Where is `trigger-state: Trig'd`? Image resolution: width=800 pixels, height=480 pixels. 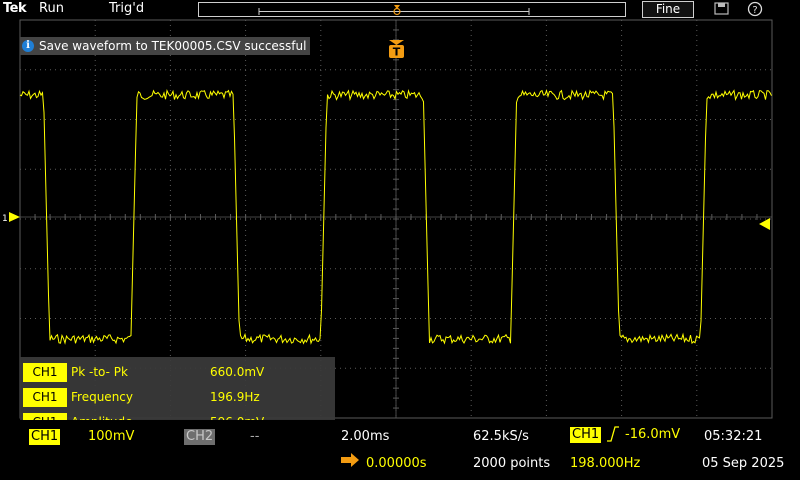 trigger-state: Trig'd is located at coordinates (127, 8).